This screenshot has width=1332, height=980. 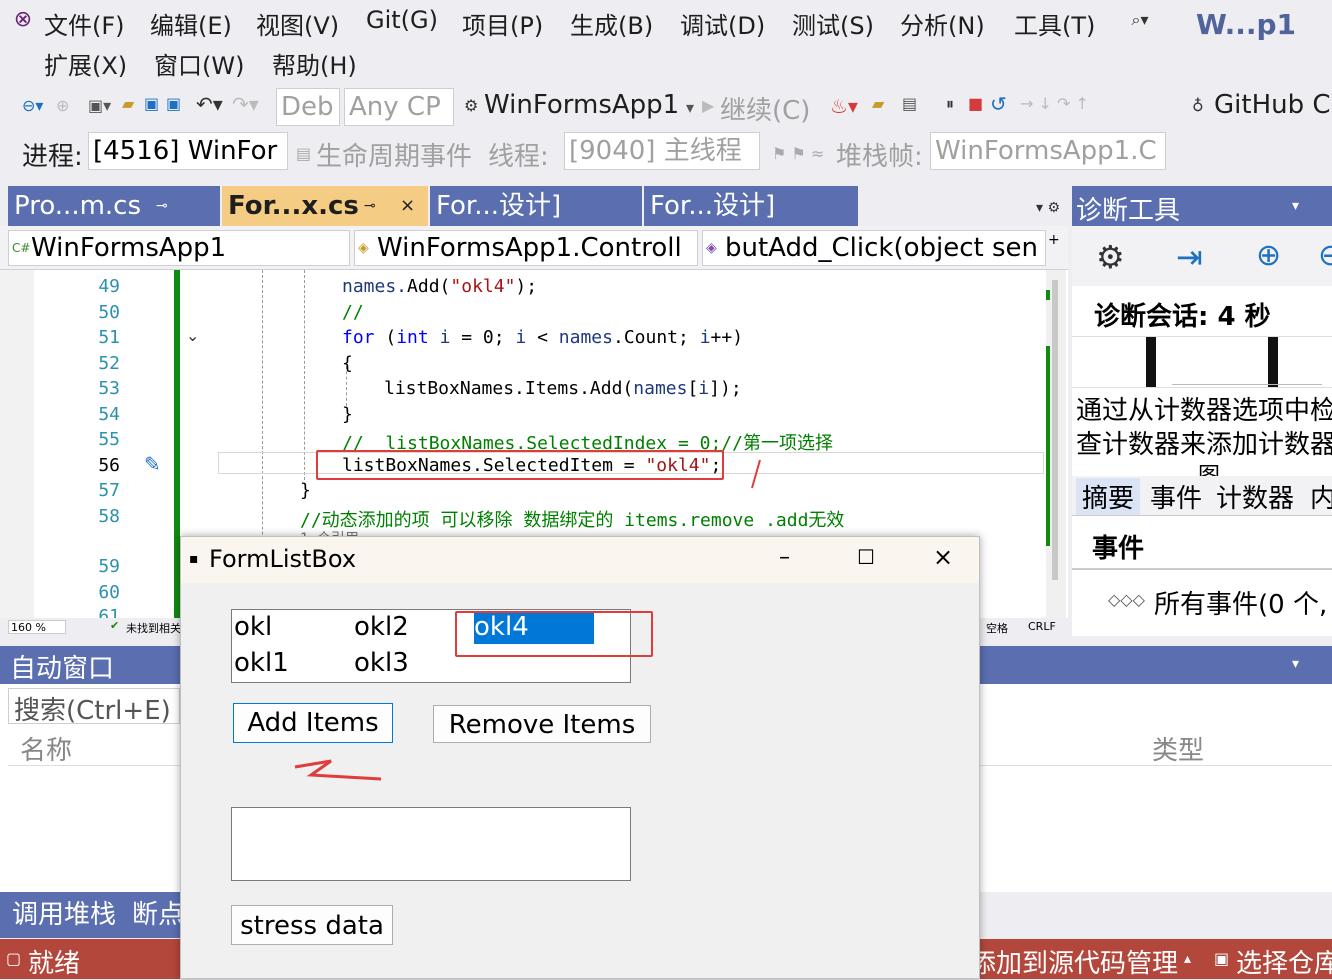 What do you see at coordinates (1054, 103) in the screenshot?
I see `step-icon: → ↓ ↷ ↑` at bounding box center [1054, 103].